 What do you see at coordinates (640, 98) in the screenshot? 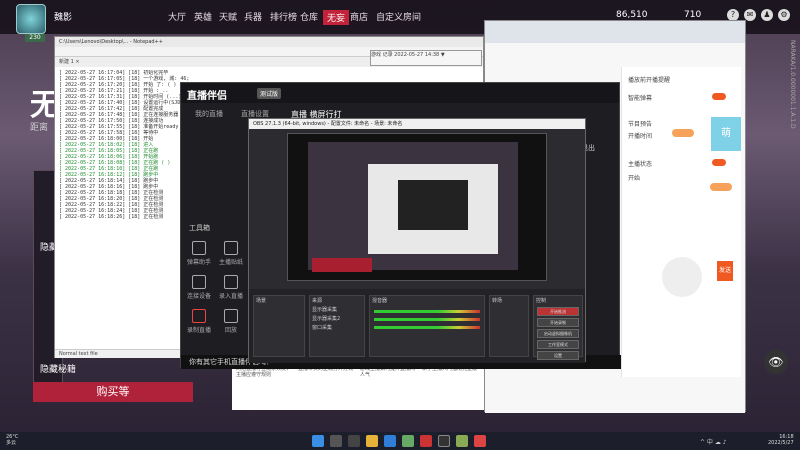
I see `setting-row-label: 智能弹幕` at bounding box center [640, 98].